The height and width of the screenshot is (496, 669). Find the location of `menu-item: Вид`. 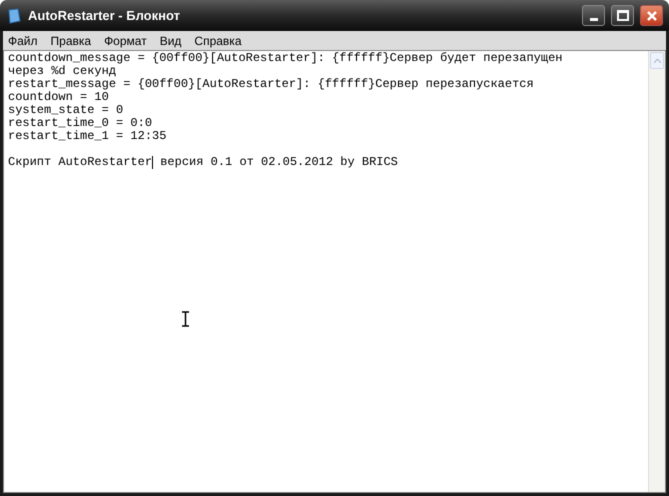

menu-item: Вид is located at coordinates (171, 41).